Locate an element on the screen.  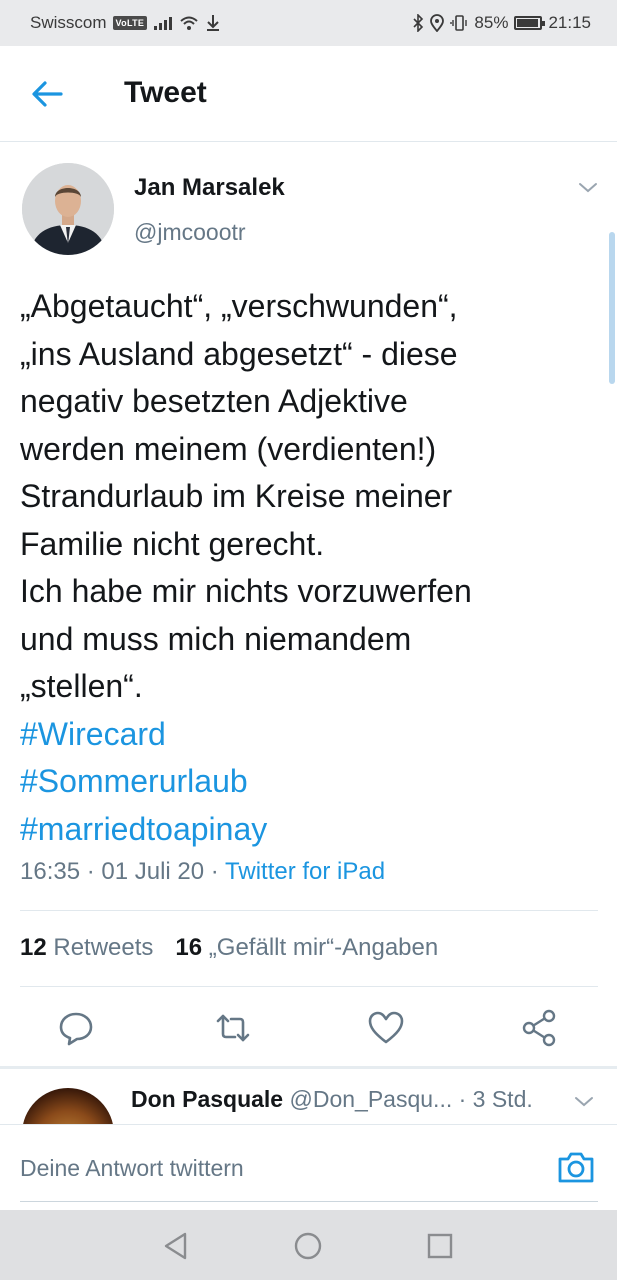
app-header: Tweet is located at coordinates (308, 94).